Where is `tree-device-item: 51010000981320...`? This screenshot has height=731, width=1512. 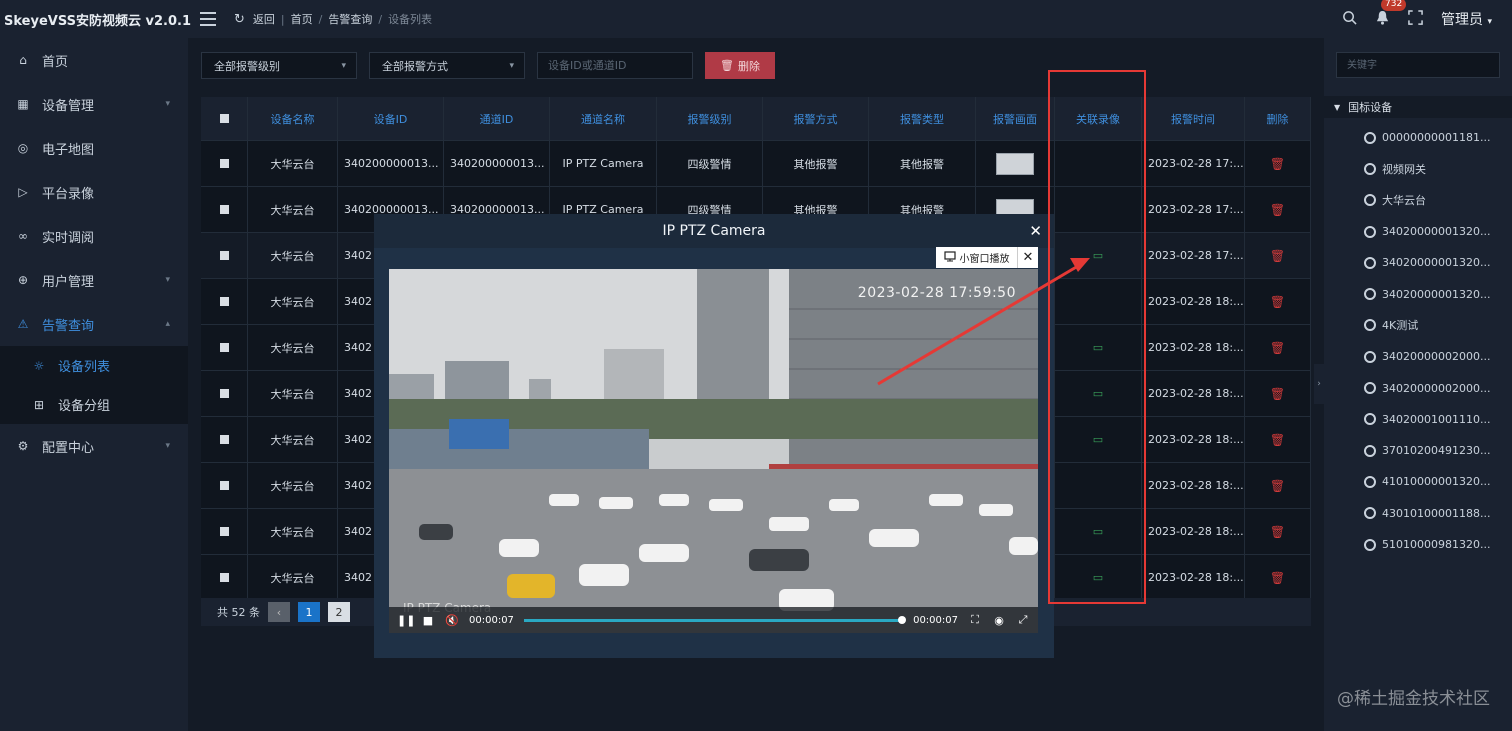
tree-device-item: 51010000981320... is located at coordinates (1418, 544).